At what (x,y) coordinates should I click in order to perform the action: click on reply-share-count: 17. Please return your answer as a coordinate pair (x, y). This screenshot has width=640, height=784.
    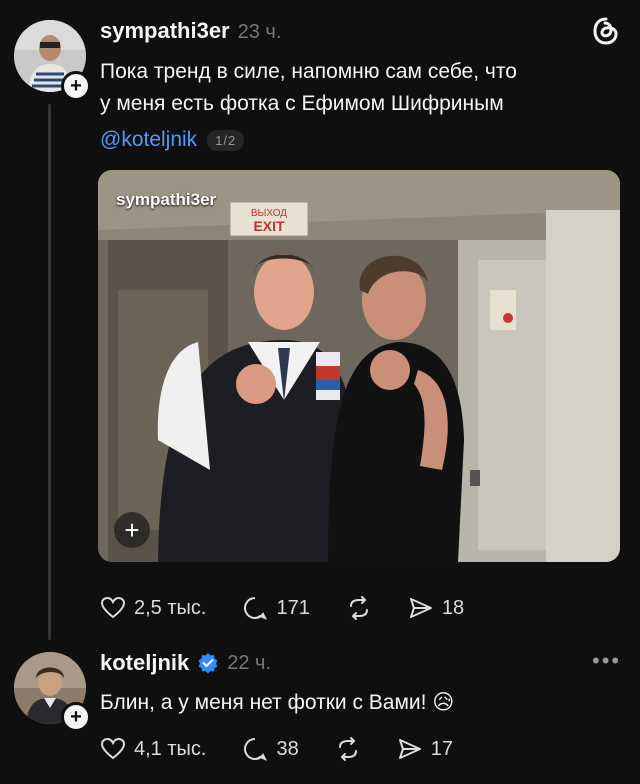
    Looking at the image, I should click on (441, 748).